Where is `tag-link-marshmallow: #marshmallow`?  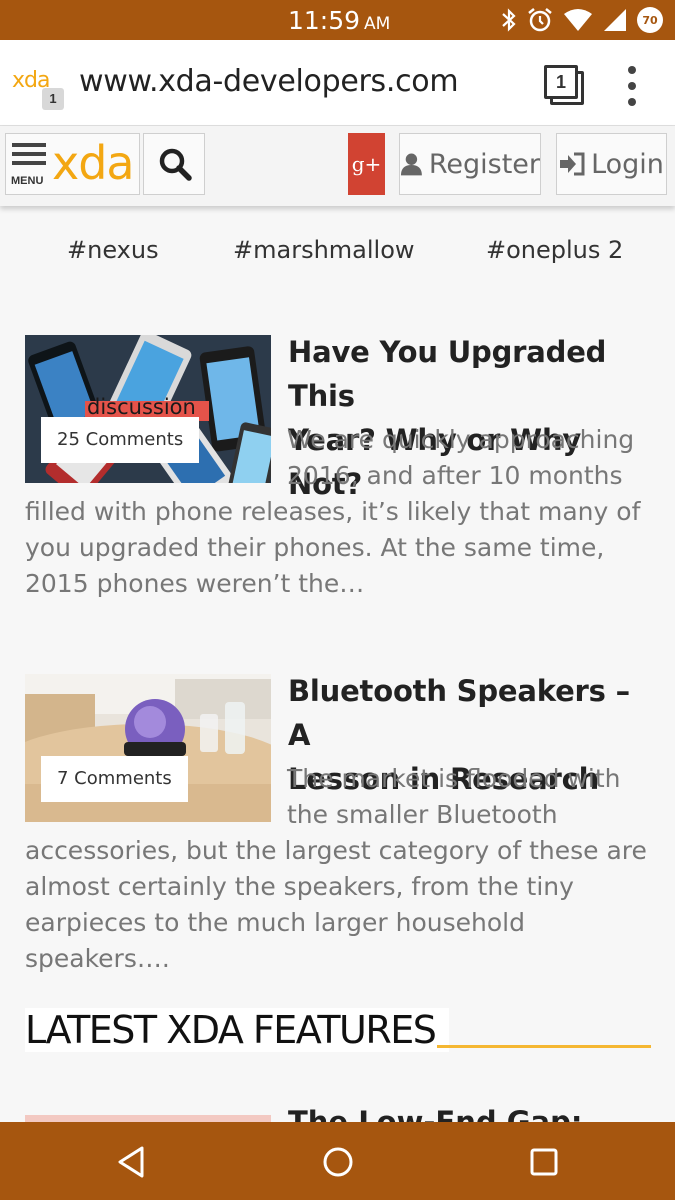
tag-link-marshmallow: #marshmallow is located at coordinates (324, 250).